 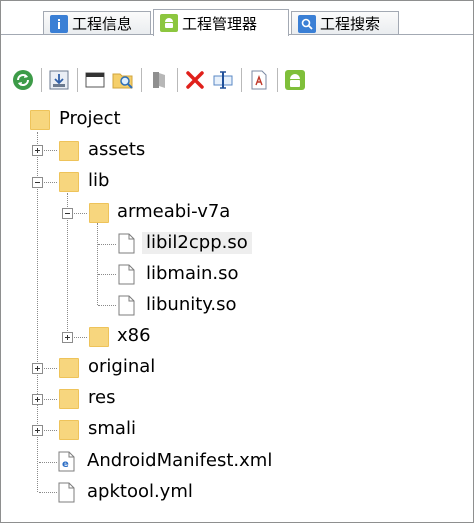 What do you see at coordinates (191, 305) in the screenshot?
I see `tree-item-libunity: libunity.so` at bounding box center [191, 305].